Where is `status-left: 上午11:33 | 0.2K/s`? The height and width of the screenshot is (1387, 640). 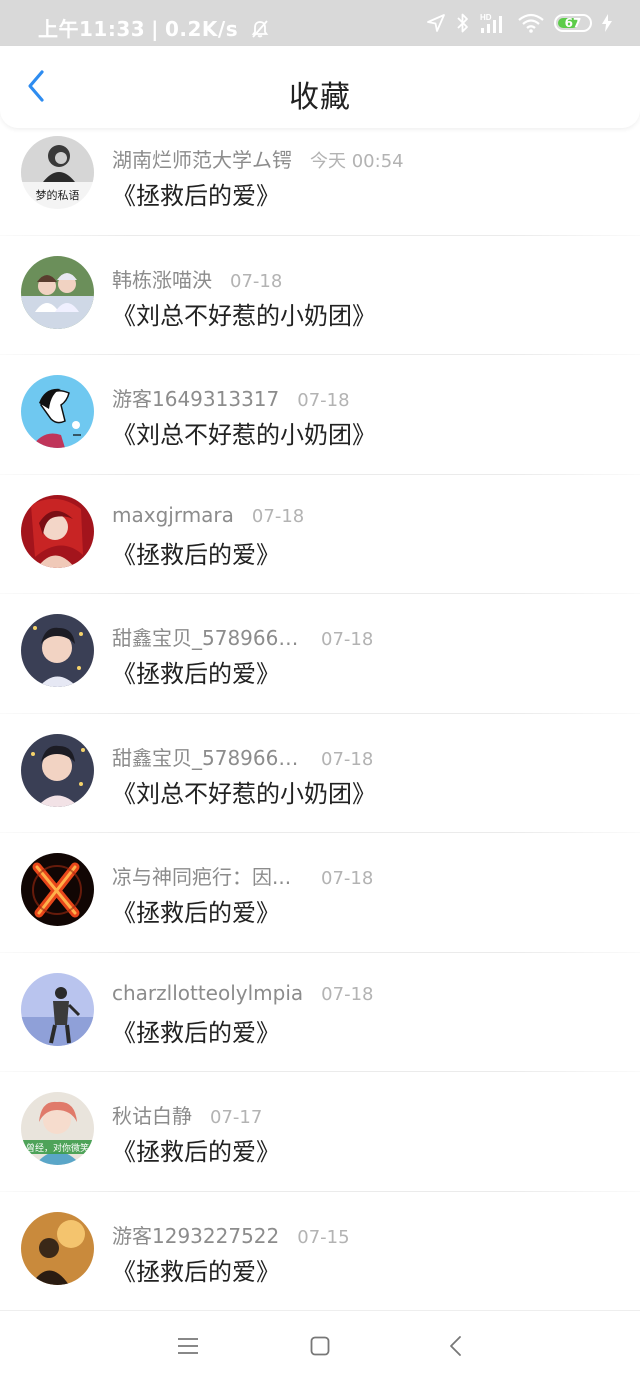 status-left: 上午11:33 | 0.2K/s is located at coordinates (154, 28).